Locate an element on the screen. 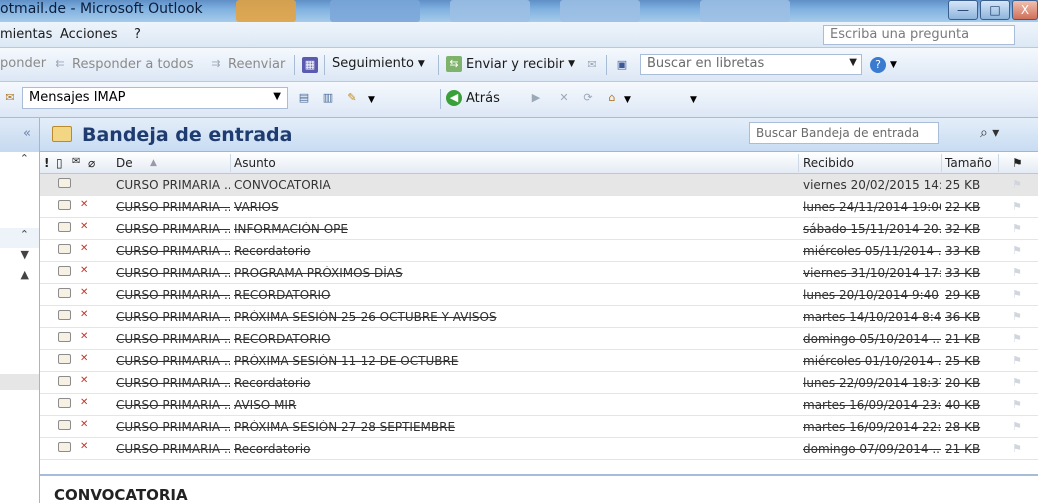 The height and width of the screenshot is (503, 1038). inbox-search-input: Buscar Bandeja de entrada is located at coordinates (844, 133).